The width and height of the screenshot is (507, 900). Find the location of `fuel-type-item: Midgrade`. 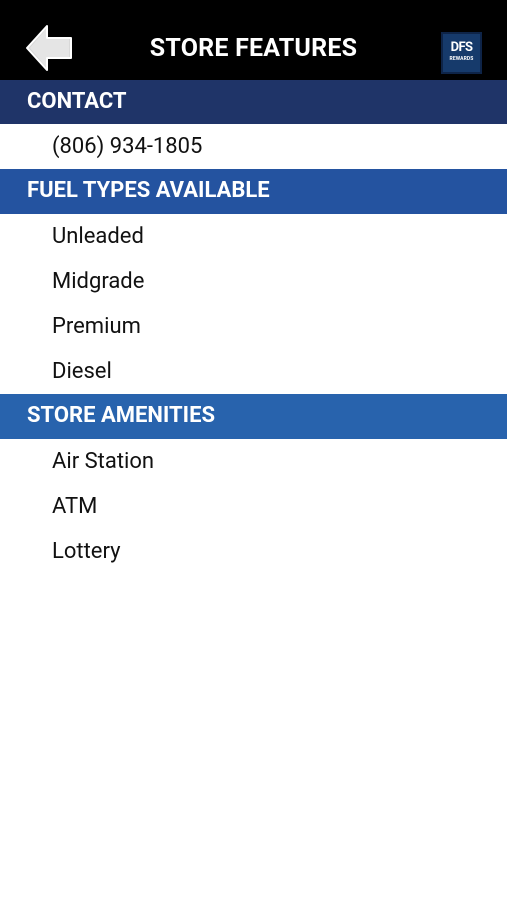

fuel-type-item: Midgrade is located at coordinates (98, 281).